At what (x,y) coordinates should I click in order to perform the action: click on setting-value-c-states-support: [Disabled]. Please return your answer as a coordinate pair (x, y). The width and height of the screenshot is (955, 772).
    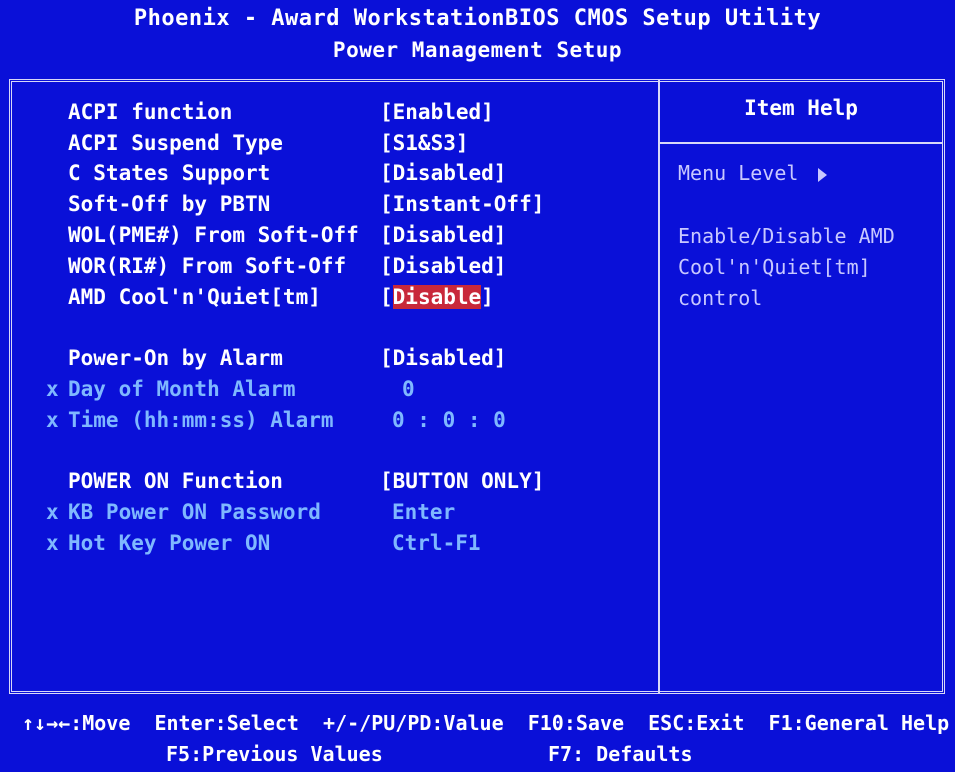
    Looking at the image, I should click on (443, 173).